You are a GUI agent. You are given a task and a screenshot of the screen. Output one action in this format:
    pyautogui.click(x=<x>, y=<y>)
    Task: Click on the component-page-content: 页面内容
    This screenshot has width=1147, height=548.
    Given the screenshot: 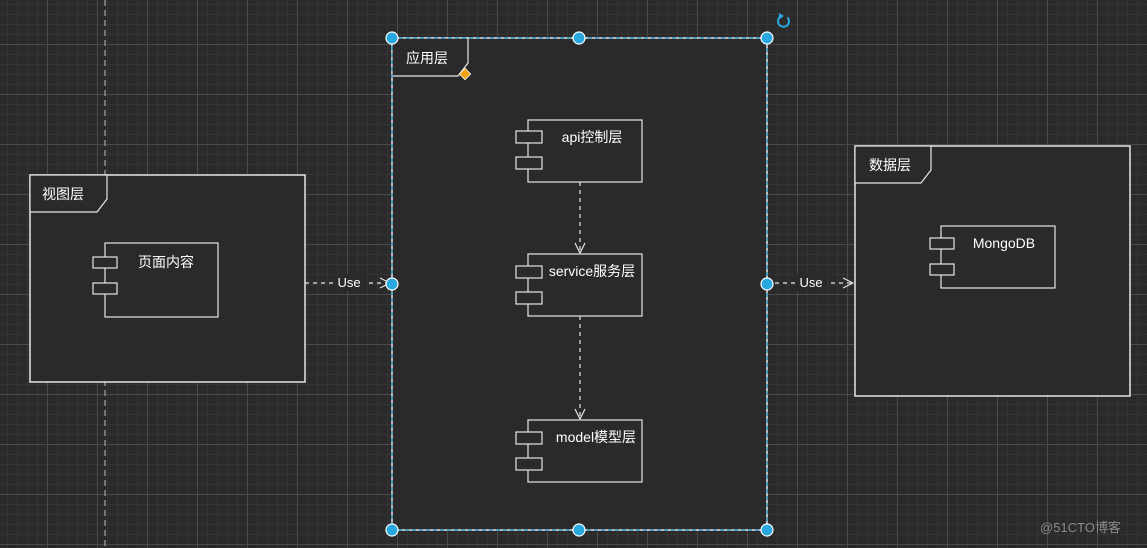 What is the action you would take?
    pyautogui.click(x=155, y=280)
    